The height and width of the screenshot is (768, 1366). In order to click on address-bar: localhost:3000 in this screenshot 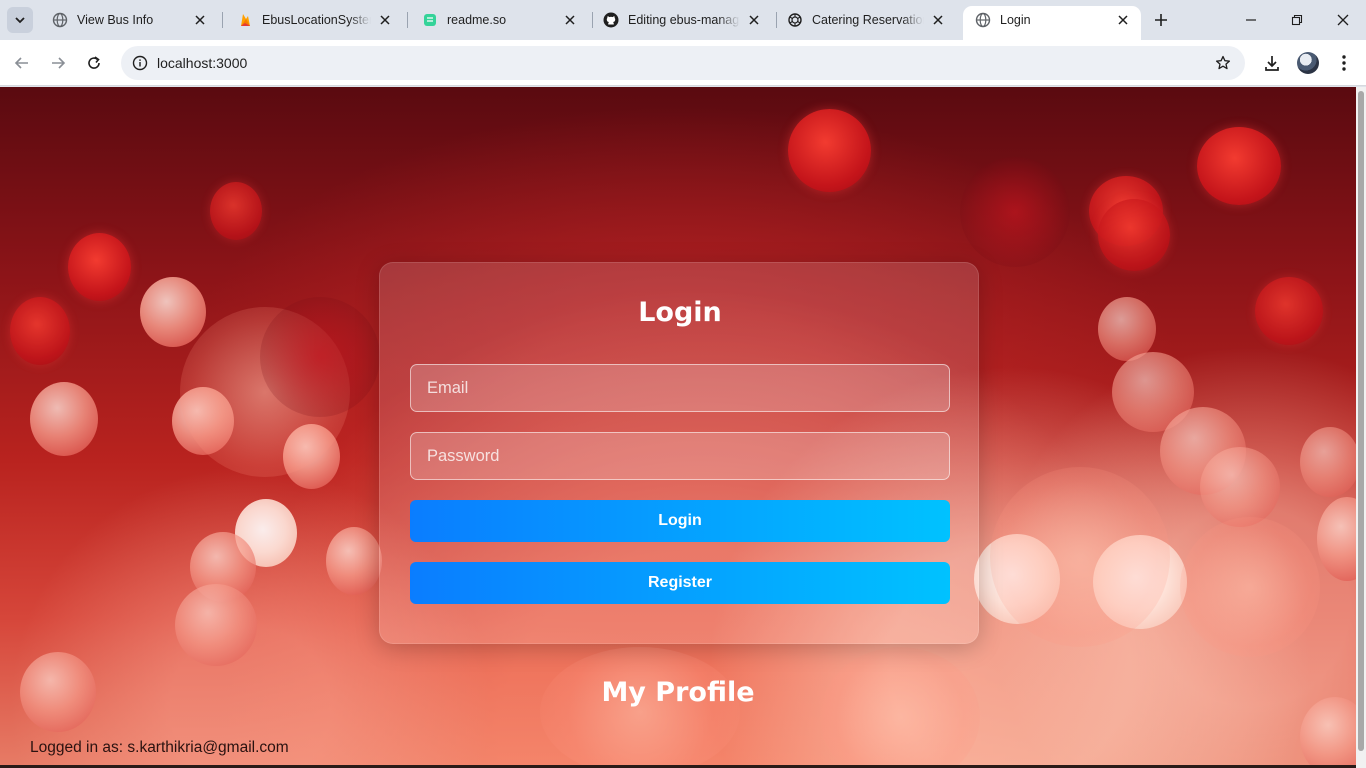, I will do `click(683, 63)`.